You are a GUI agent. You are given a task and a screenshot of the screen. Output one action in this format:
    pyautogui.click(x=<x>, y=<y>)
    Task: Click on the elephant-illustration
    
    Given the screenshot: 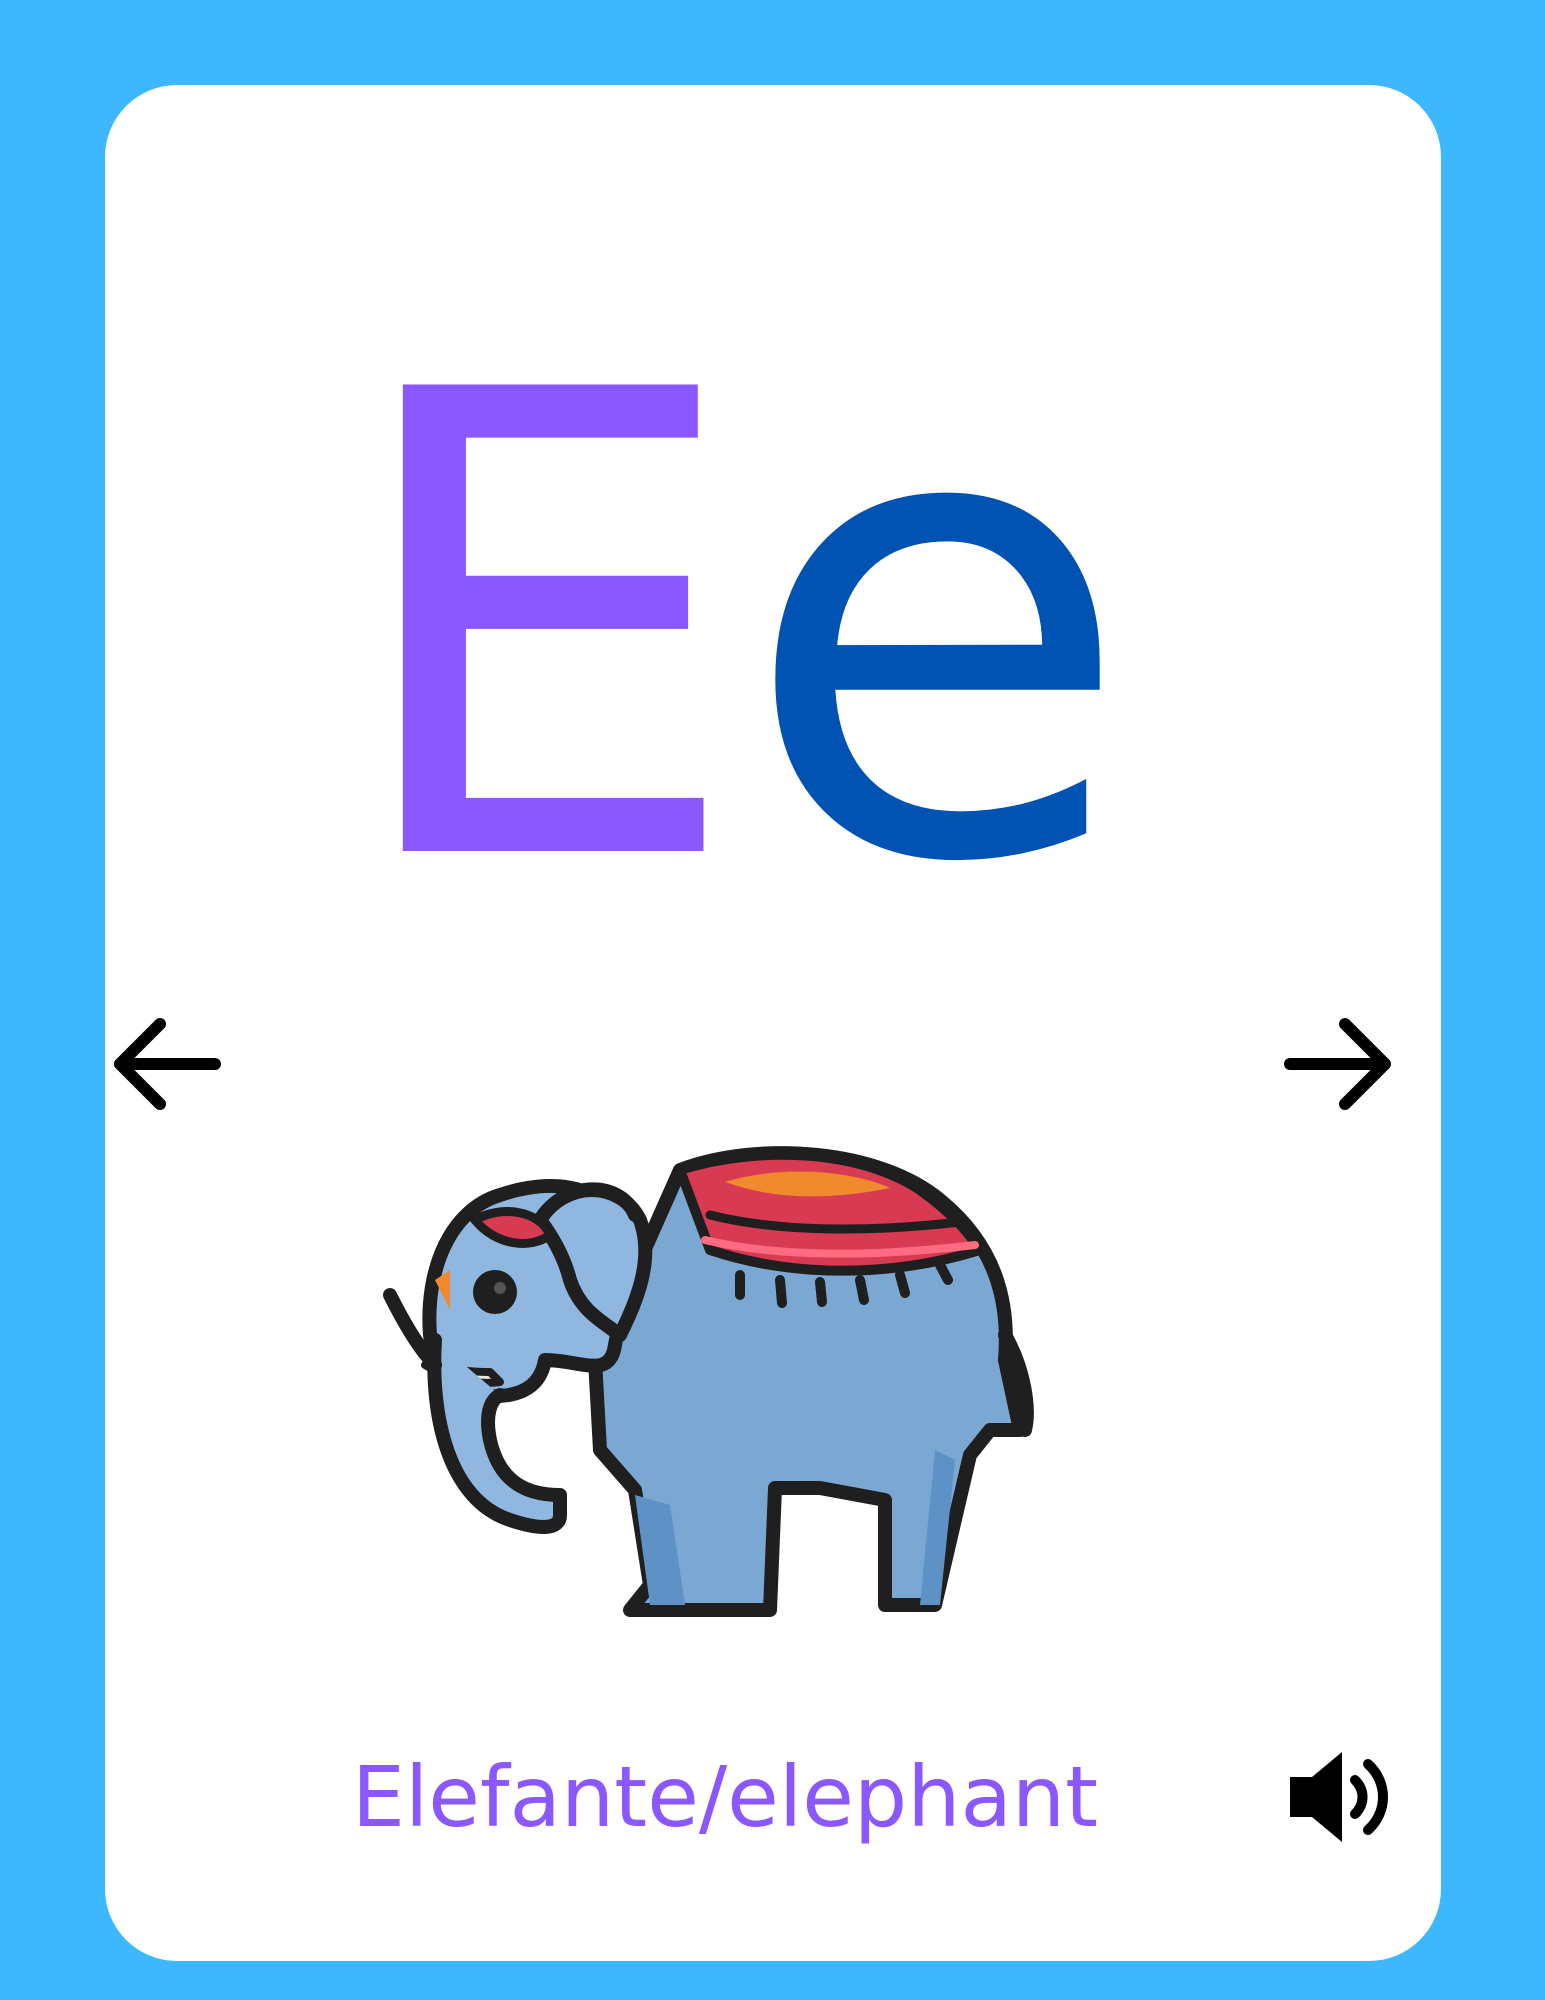 What is the action you would take?
    pyautogui.click(x=730, y=1365)
    